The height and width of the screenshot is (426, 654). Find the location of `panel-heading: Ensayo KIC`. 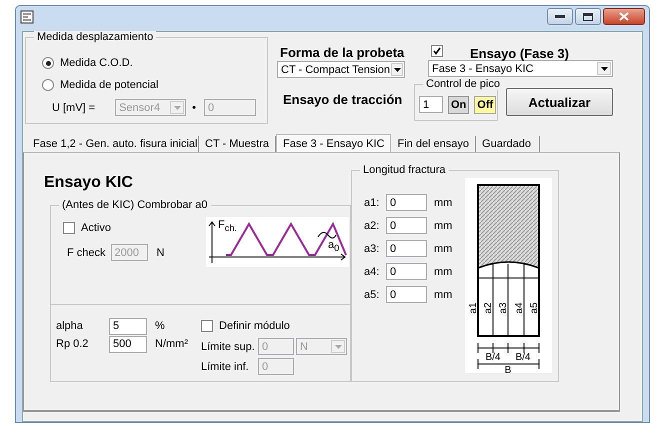

panel-heading: Ensayo KIC is located at coordinates (89, 183).